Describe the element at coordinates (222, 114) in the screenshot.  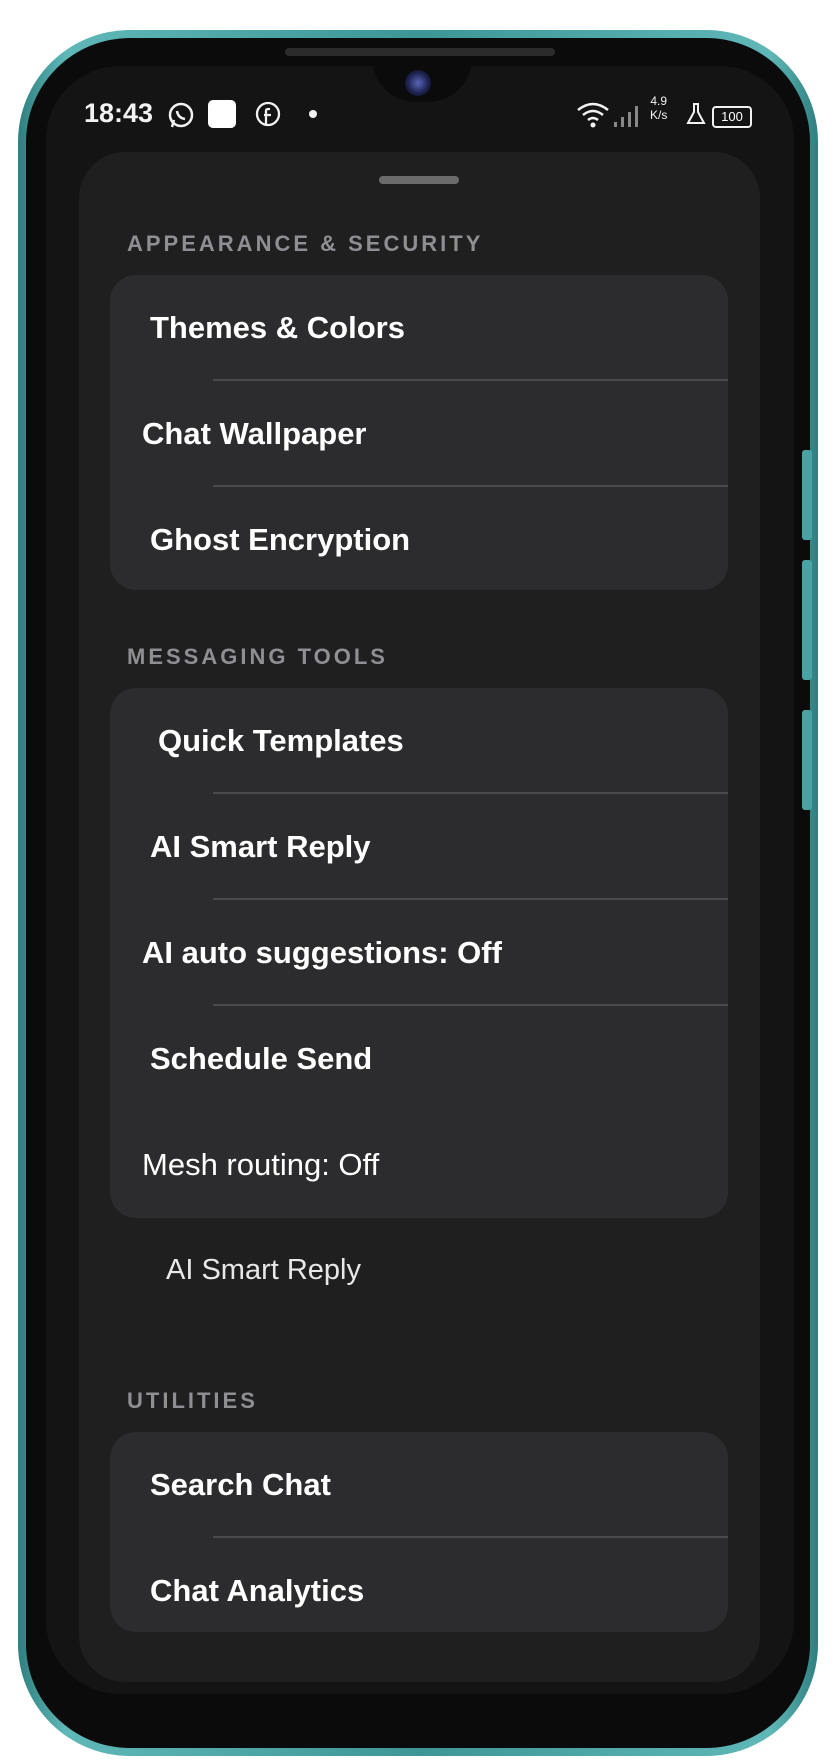
I see `white-square-icon` at that location.